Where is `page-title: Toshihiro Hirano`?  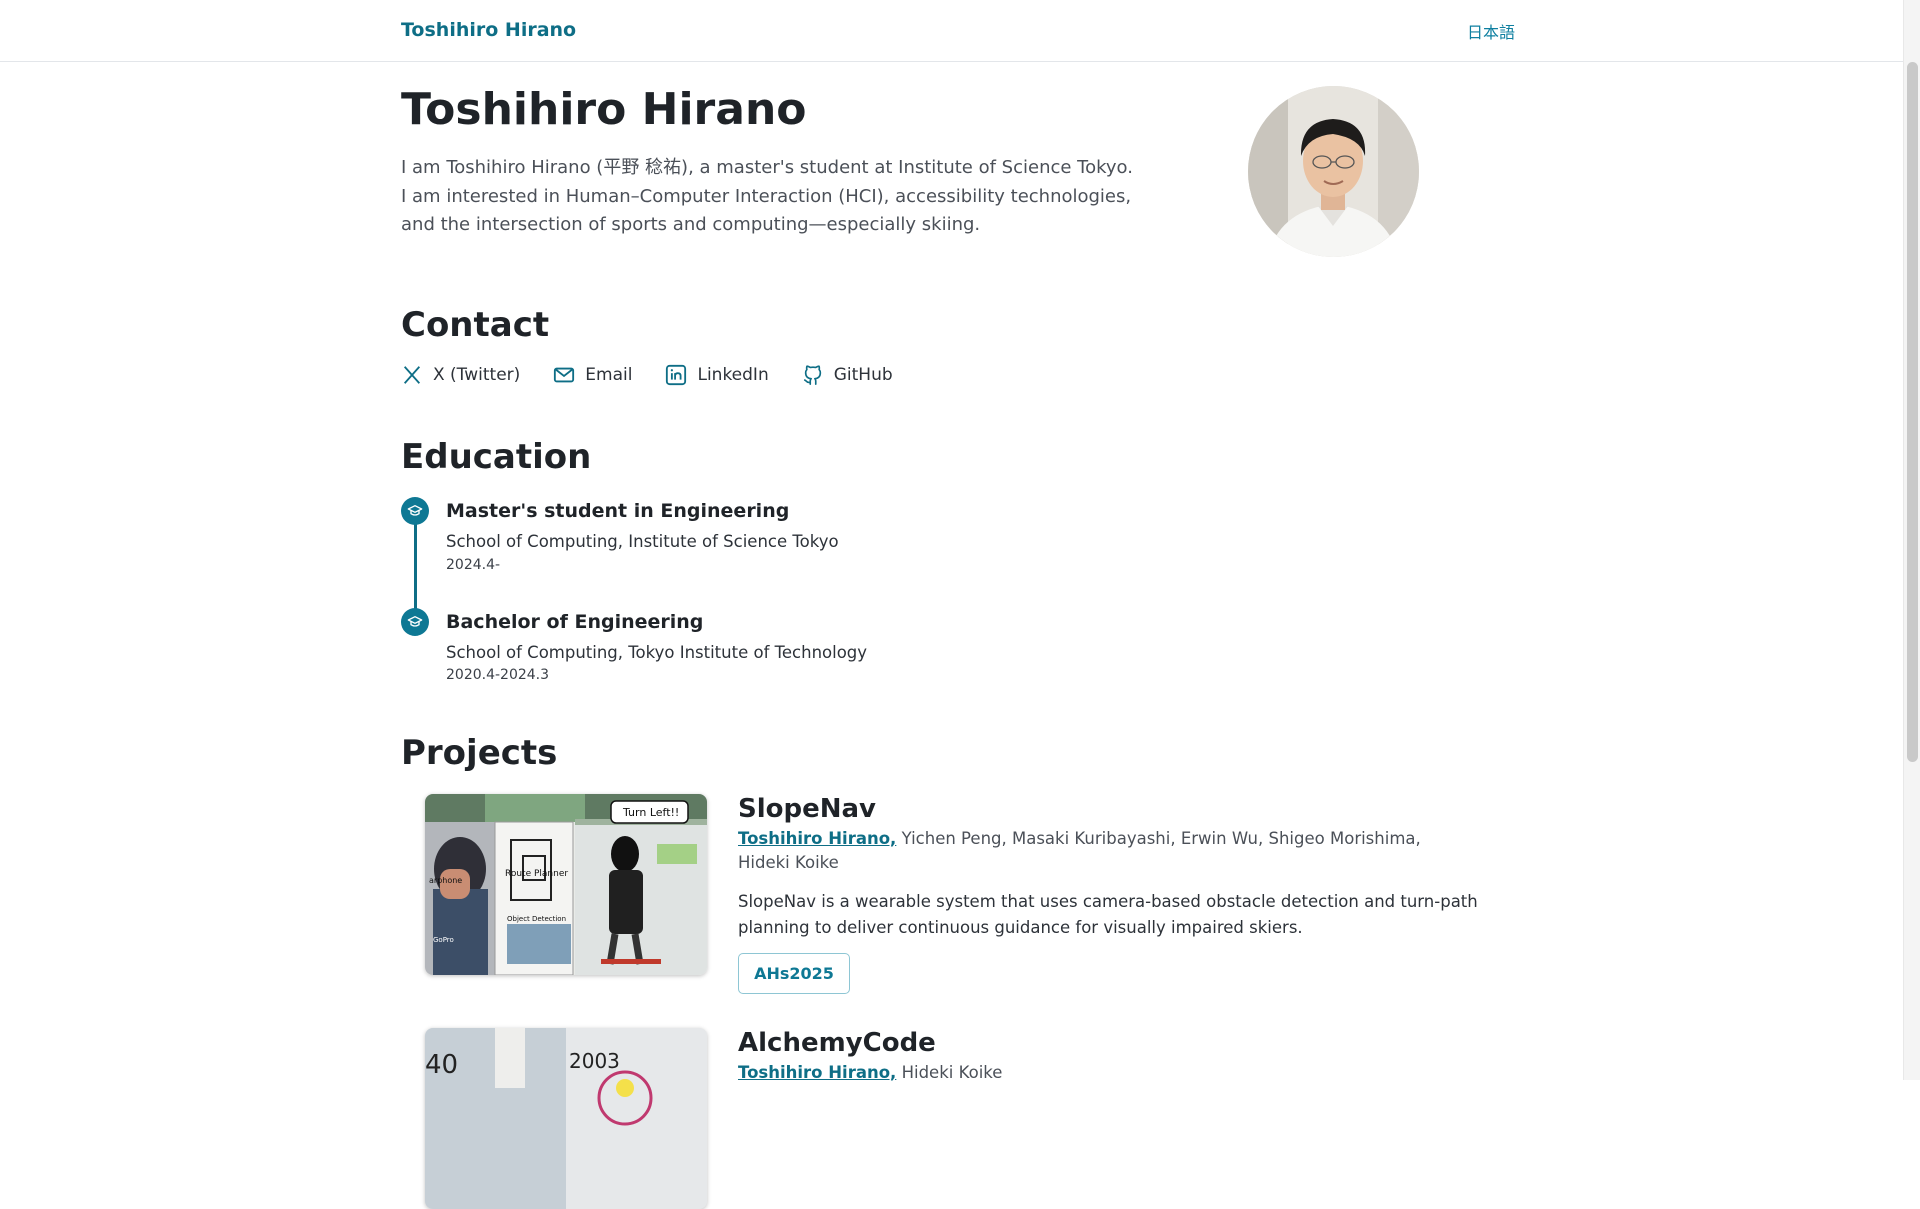
page-title: Toshihiro Hirano is located at coordinates (604, 109).